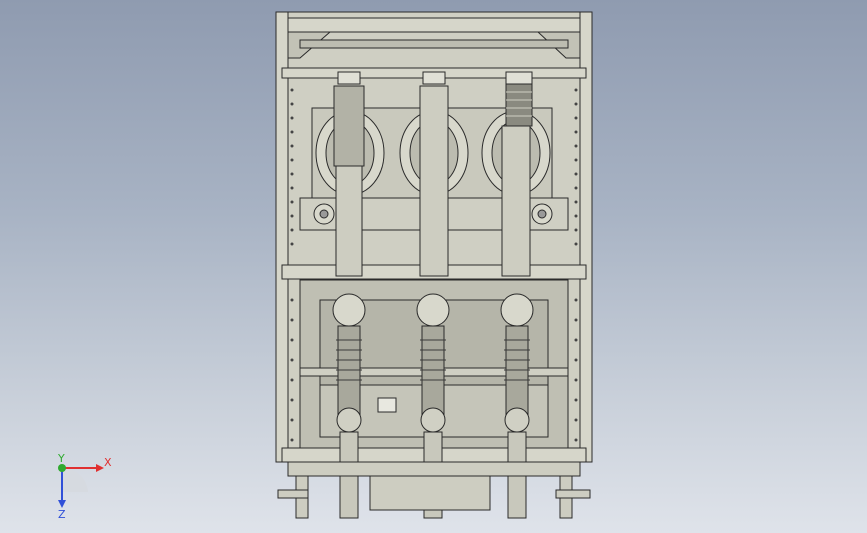 This screenshot has height=533, width=867. I want to click on x-axis-arrow-icon, so click(100, 468).